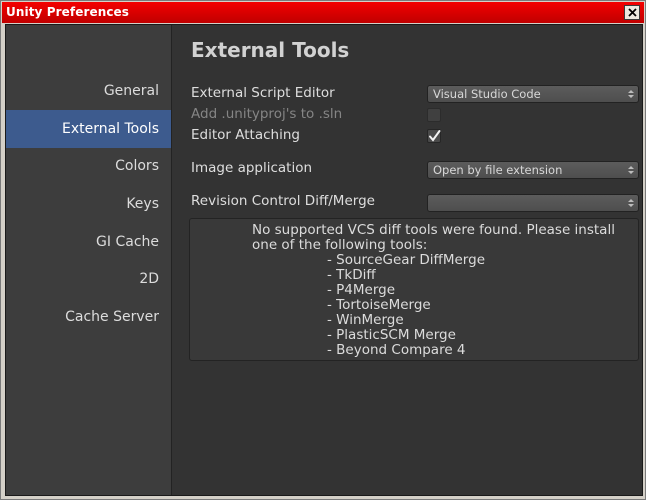 This screenshot has width=646, height=500. What do you see at coordinates (533, 203) in the screenshot?
I see `revision-control-dropdown` at bounding box center [533, 203].